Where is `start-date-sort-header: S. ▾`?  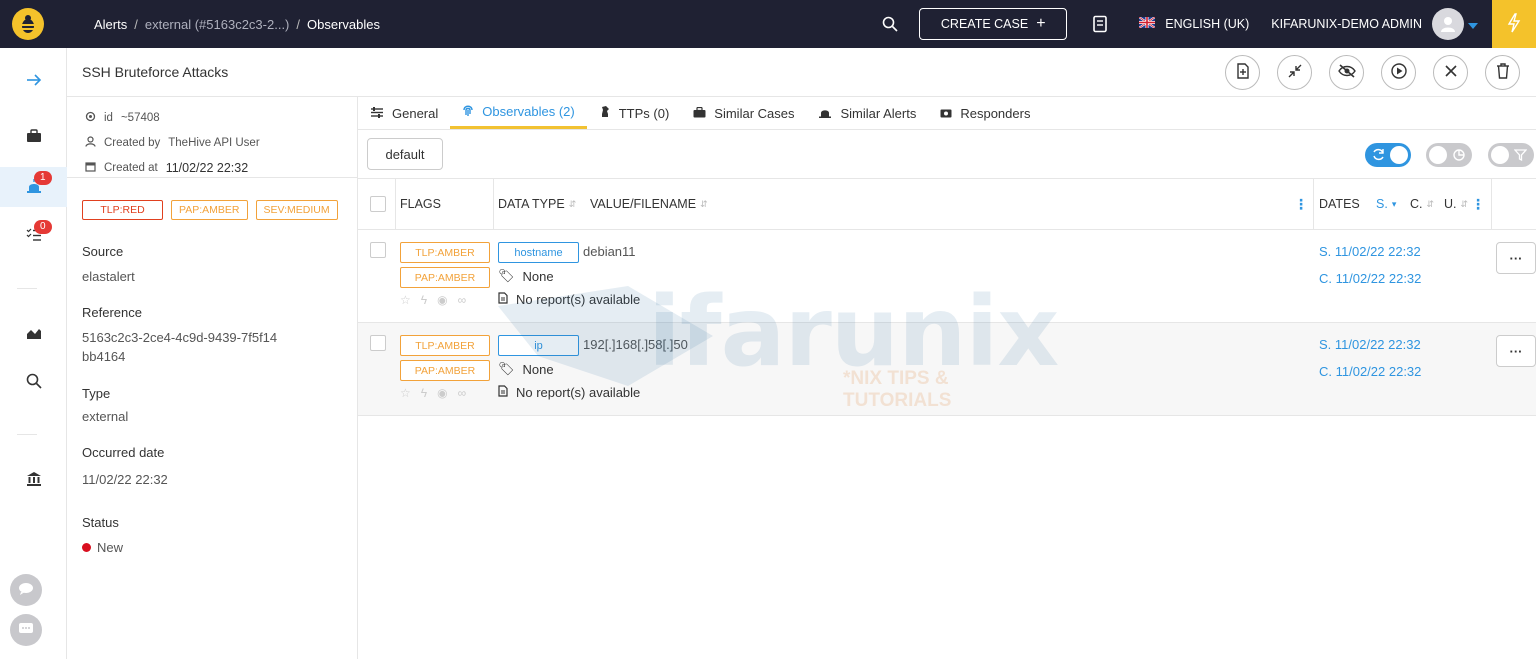 start-date-sort-header: S. ▾ is located at coordinates (1386, 204).